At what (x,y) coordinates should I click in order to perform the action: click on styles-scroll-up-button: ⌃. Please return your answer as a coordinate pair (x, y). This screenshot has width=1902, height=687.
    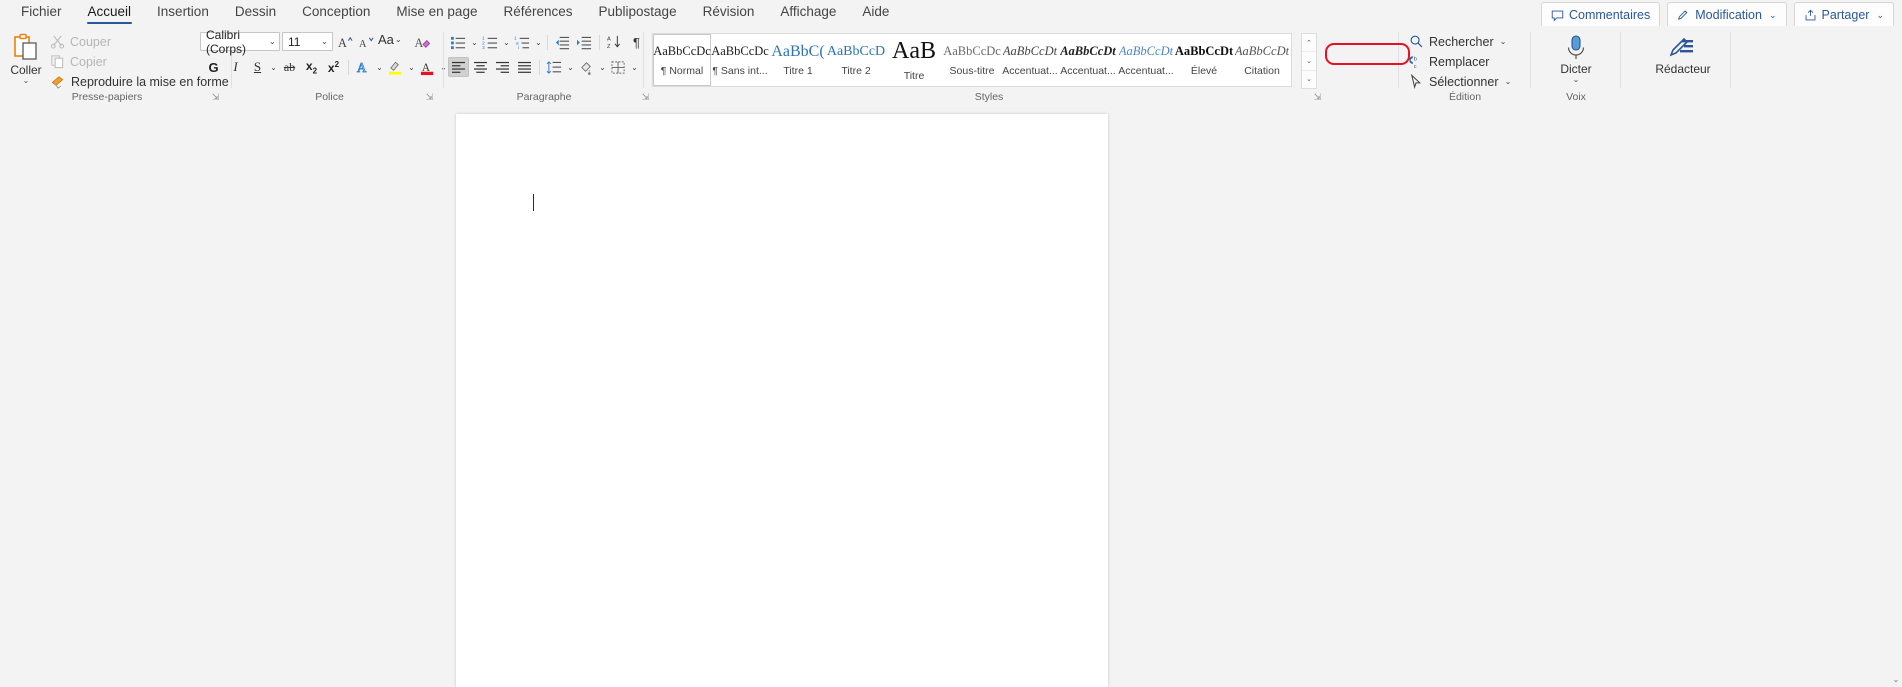
    Looking at the image, I should click on (1309, 43).